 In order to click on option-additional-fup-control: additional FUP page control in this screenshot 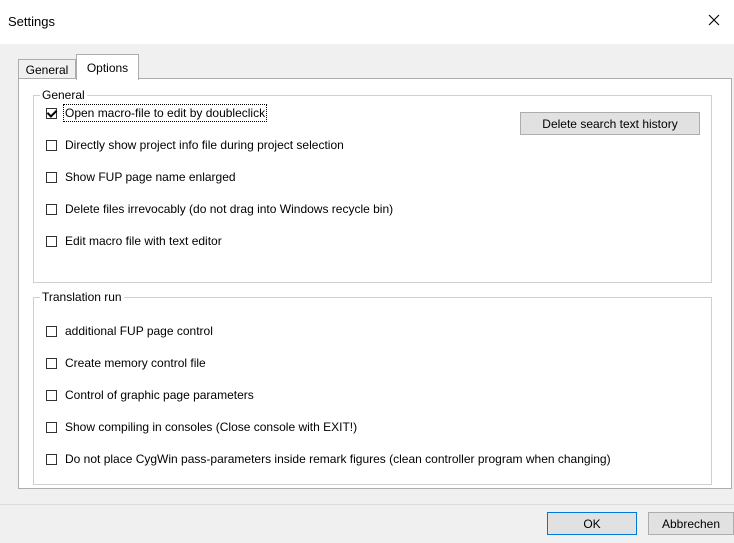, I will do `click(129, 331)`.